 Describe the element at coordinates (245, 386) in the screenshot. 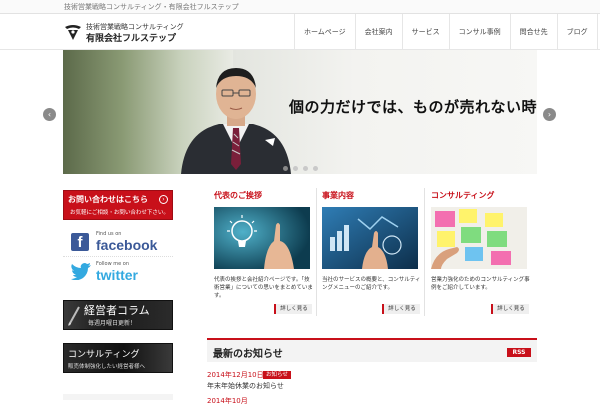

I see `news-title-link: 年末年始休業のお知らせ` at that location.